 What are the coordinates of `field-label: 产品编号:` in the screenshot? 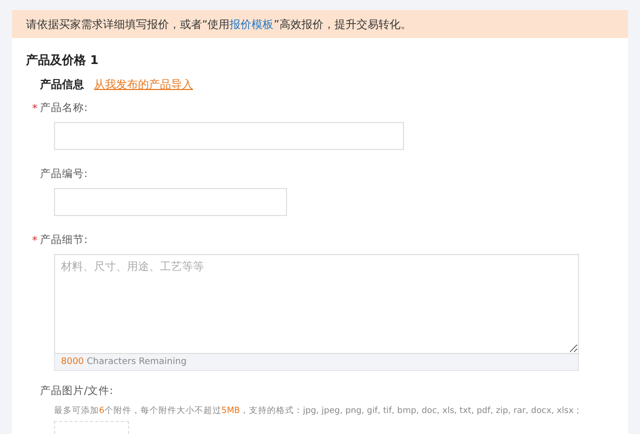 It's located at (64, 174).